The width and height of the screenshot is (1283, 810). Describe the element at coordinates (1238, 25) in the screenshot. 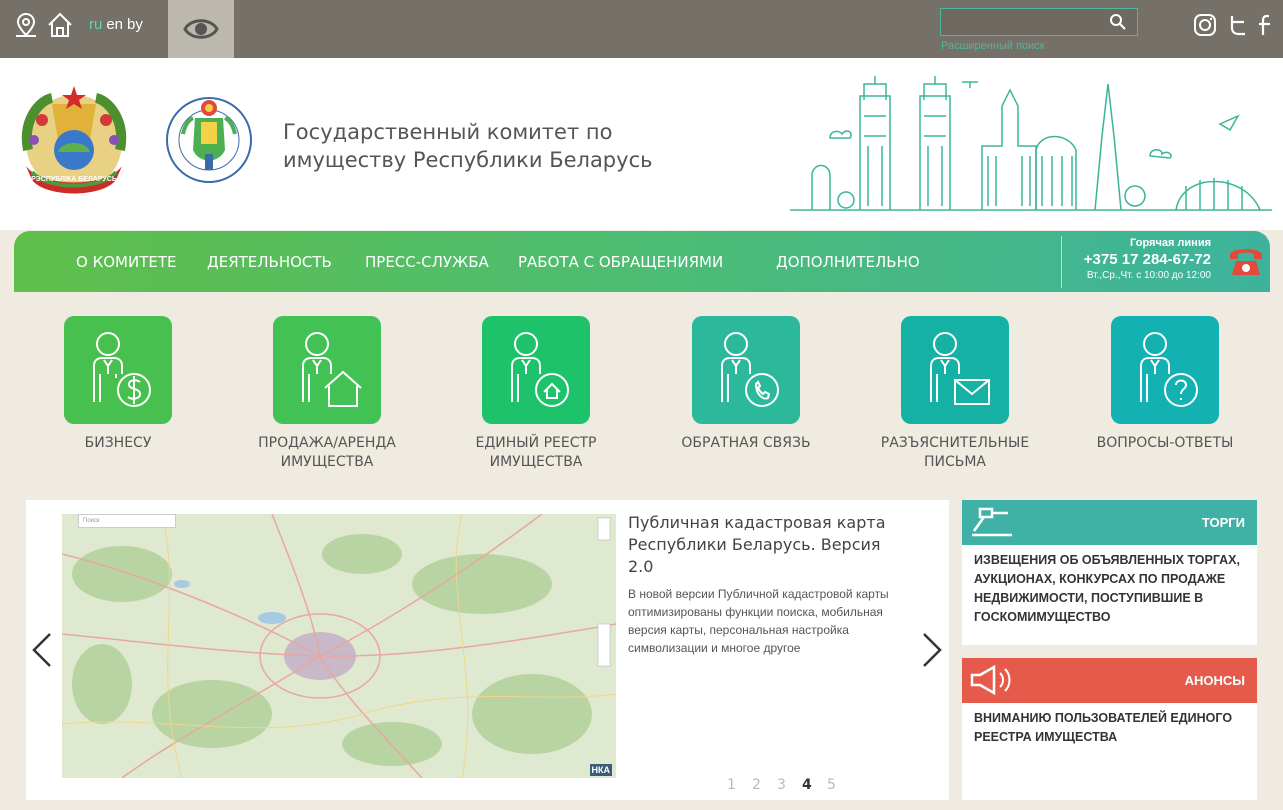

I see `twitter-icon` at that location.